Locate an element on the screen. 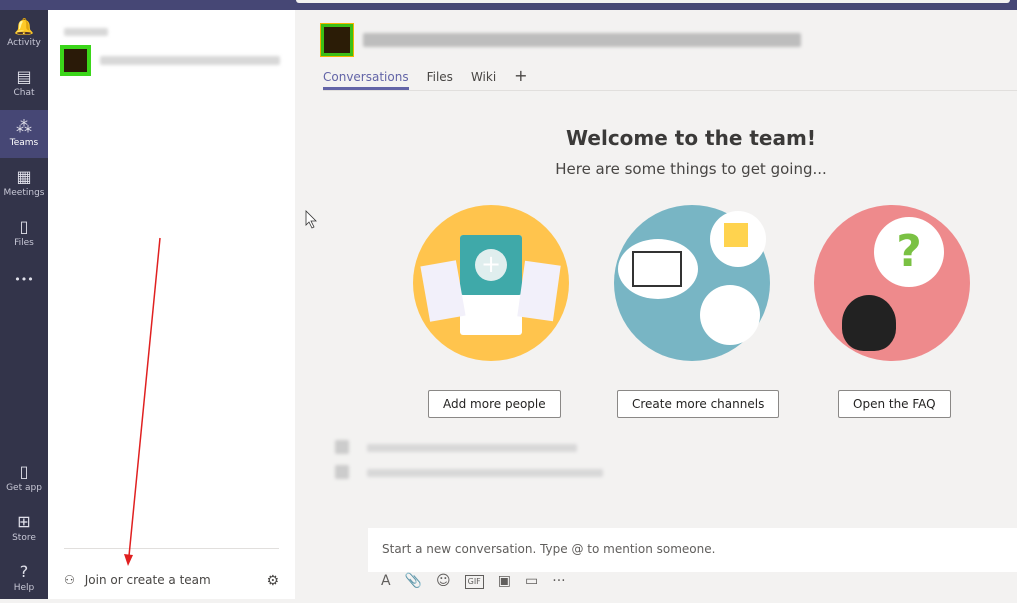  gif-icon: GIF is located at coordinates (474, 582).